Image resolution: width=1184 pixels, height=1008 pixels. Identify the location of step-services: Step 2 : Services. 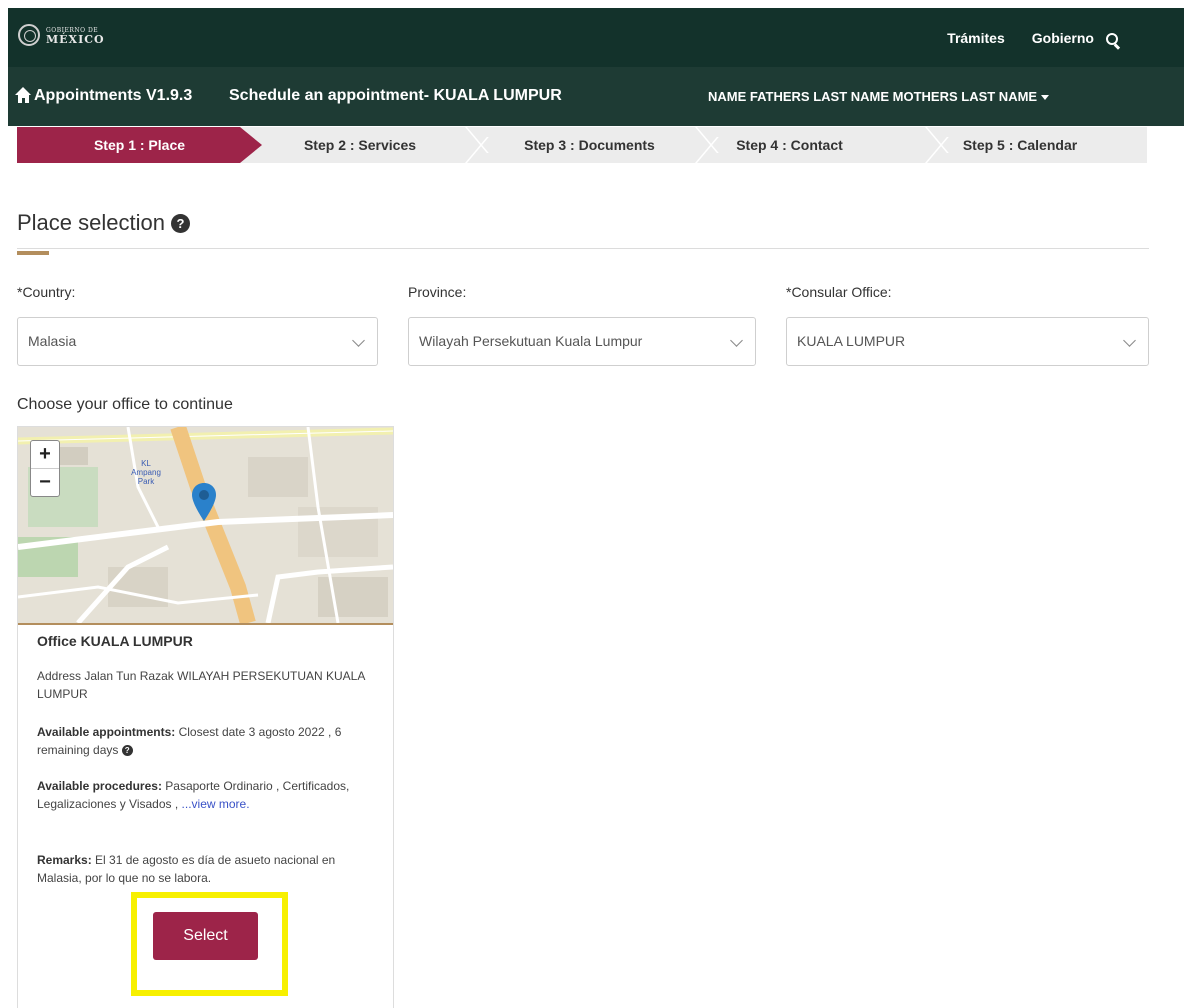
(360, 145).